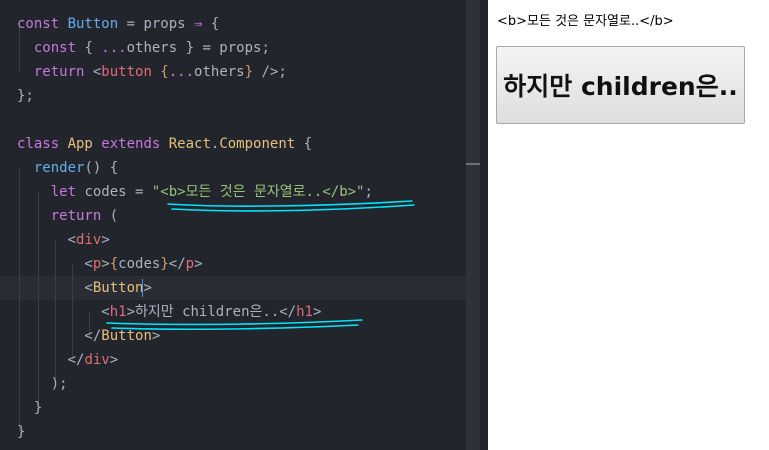 This screenshot has width=769, height=450. Describe the element at coordinates (473, 225) in the screenshot. I see `editor-scrollbar` at that location.